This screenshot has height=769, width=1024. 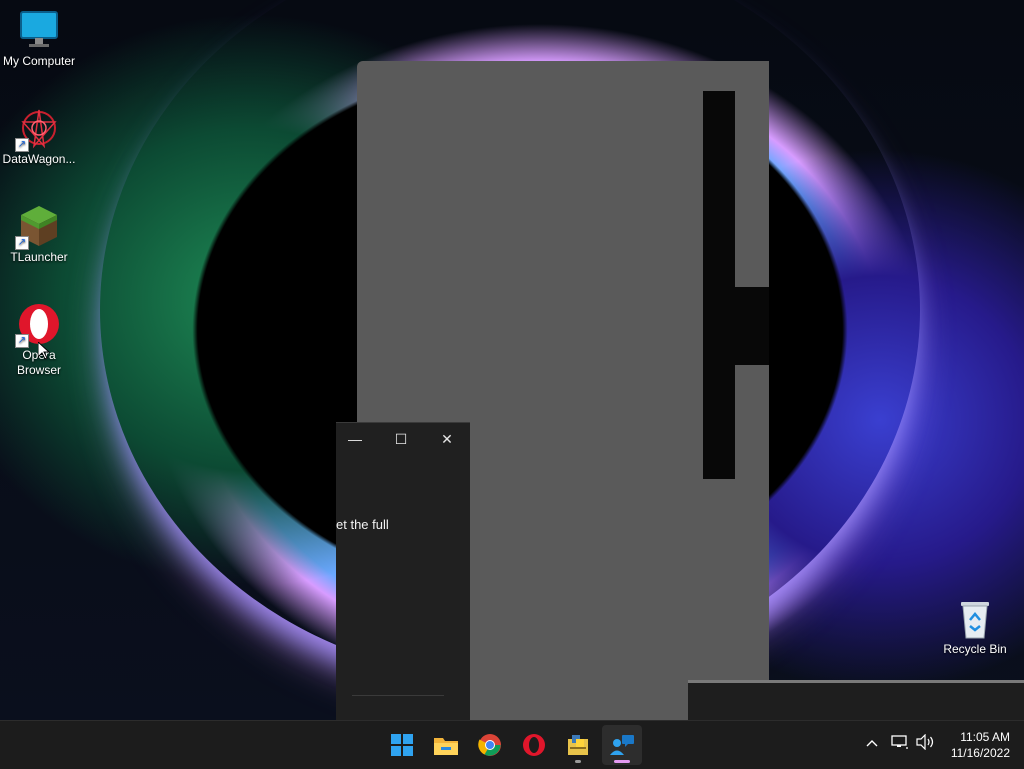 What do you see at coordinates (362, 524) in the screenshot?
I see `window-message: et the full` at bounding box center [362, 524].